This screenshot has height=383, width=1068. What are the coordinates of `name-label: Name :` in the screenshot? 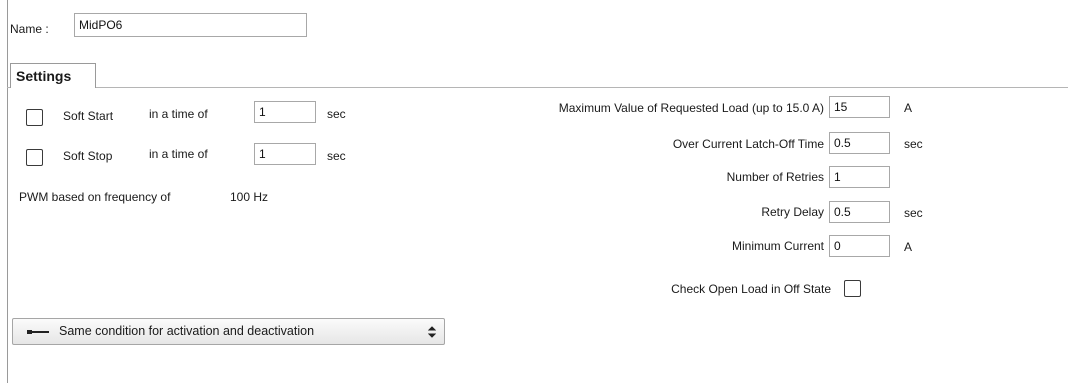 It's located at (29, 29).